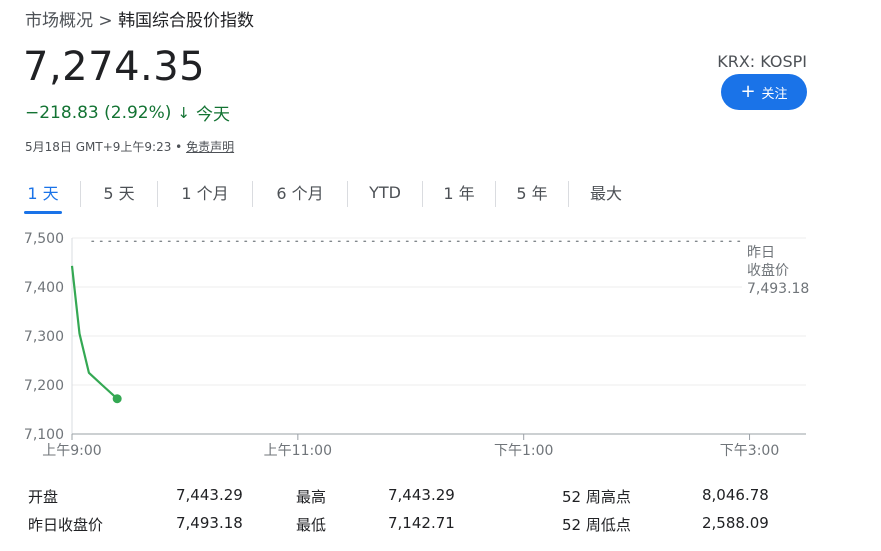  I want to click on stats-row: 开盘 7,443.29 最高 7,443.29 52 周高点 8,046.78, so click(418, 500).